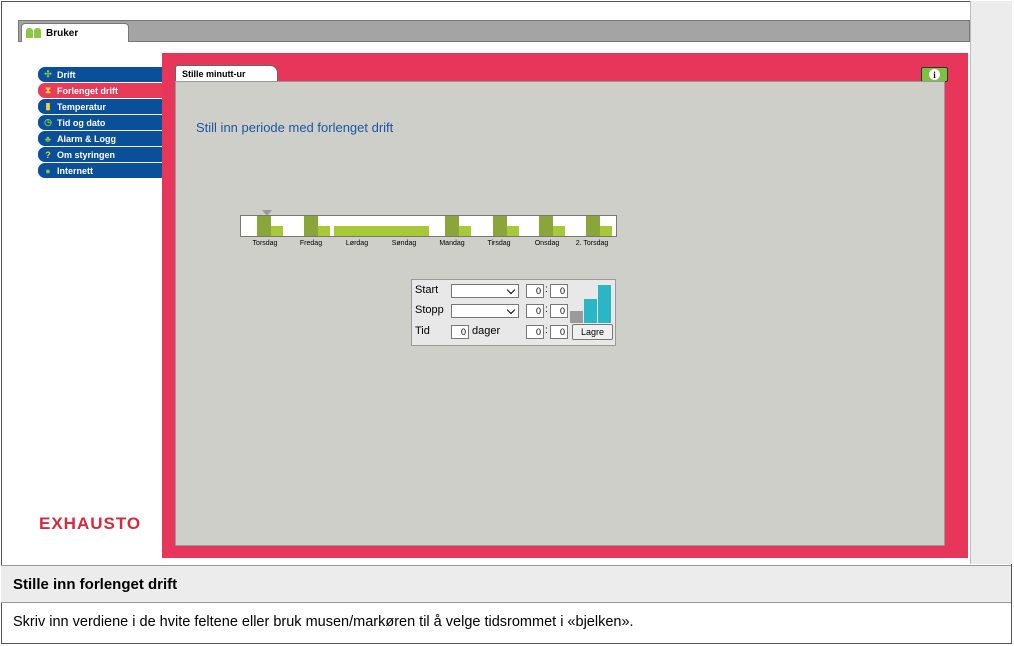  I want to click on sidebar-item-label: Tid og dato, so click(81, 122).